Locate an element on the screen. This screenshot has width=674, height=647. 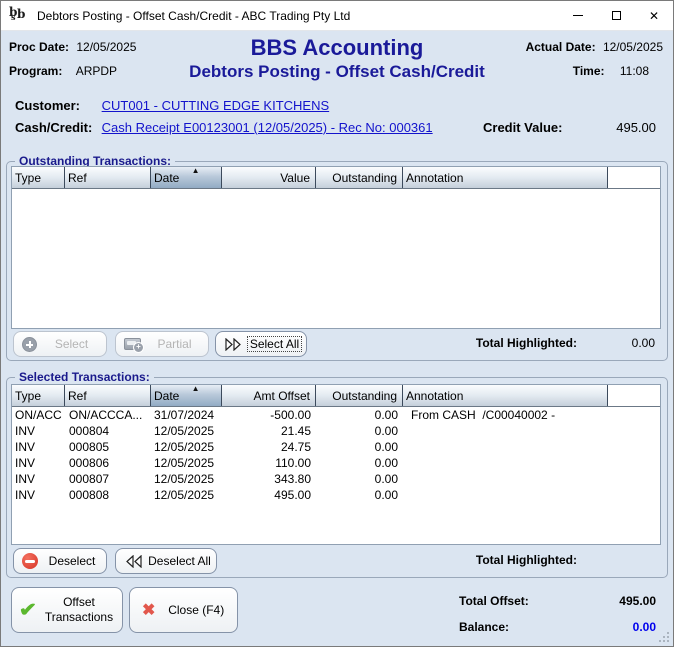
time-value: 11:08 is located at coordinates (634, 71).